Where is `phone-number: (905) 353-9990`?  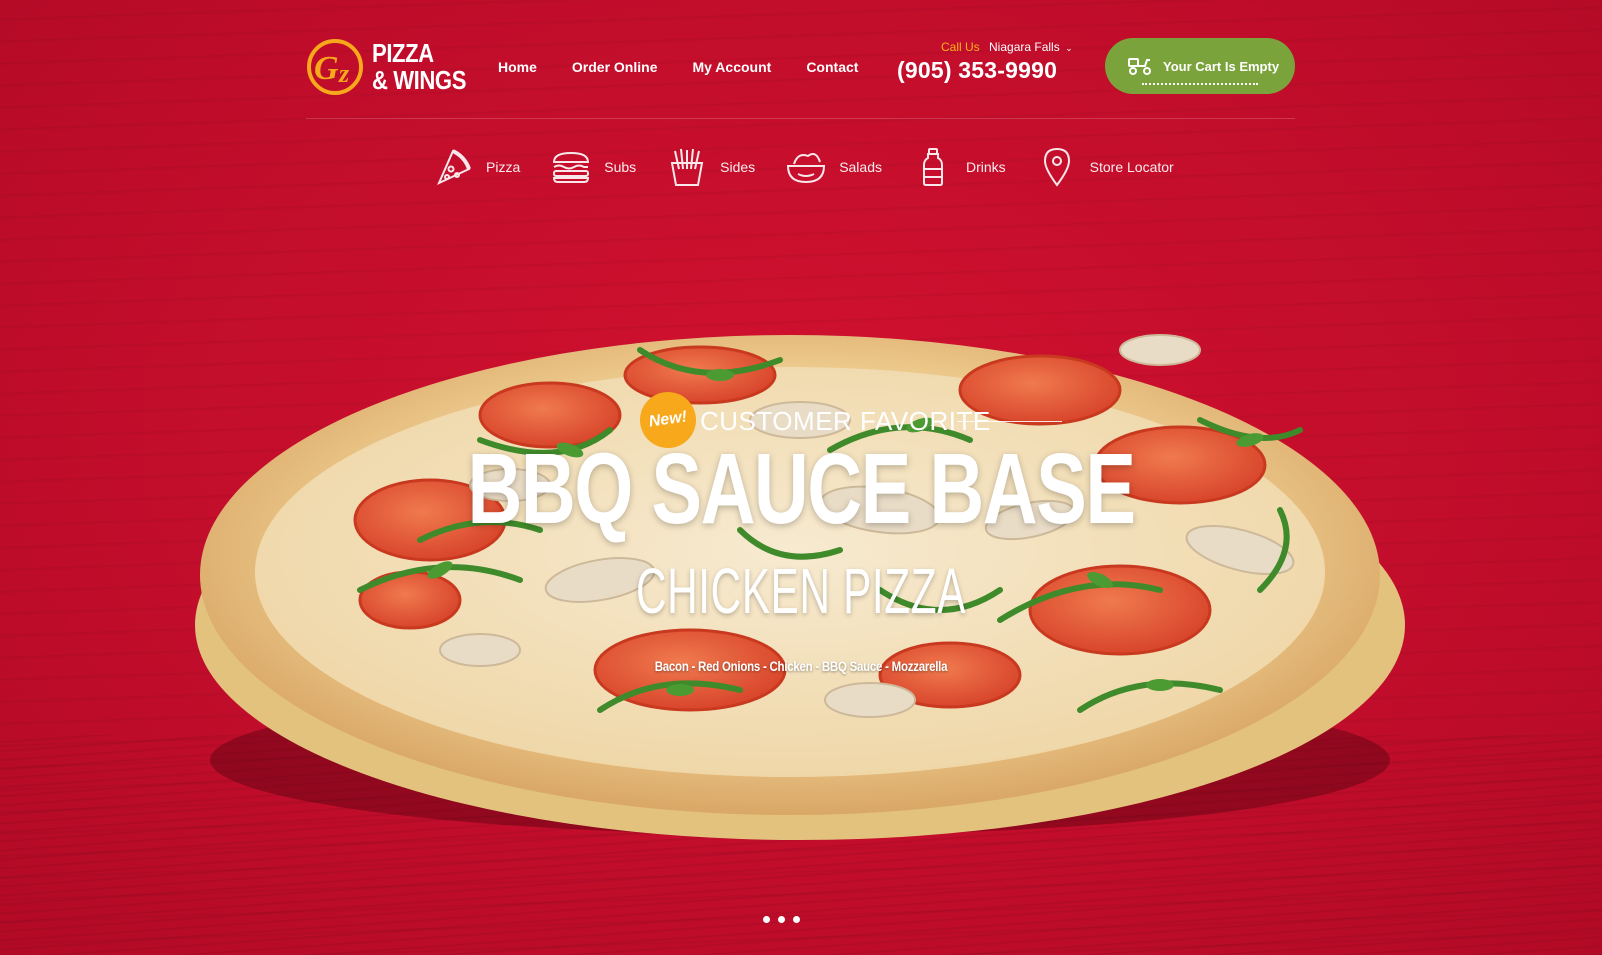 phone-number: (905) 353-9990 is located at coordinates (977, 70).